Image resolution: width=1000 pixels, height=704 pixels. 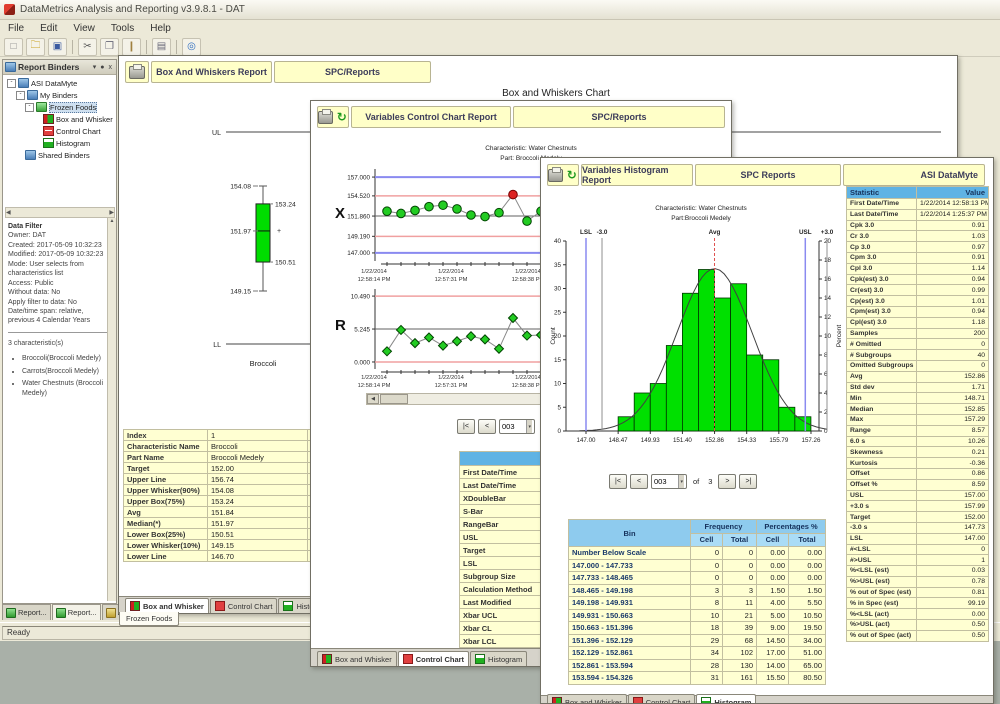 I want to click on stat-name-cell: Target, so click(x=882, y=517).